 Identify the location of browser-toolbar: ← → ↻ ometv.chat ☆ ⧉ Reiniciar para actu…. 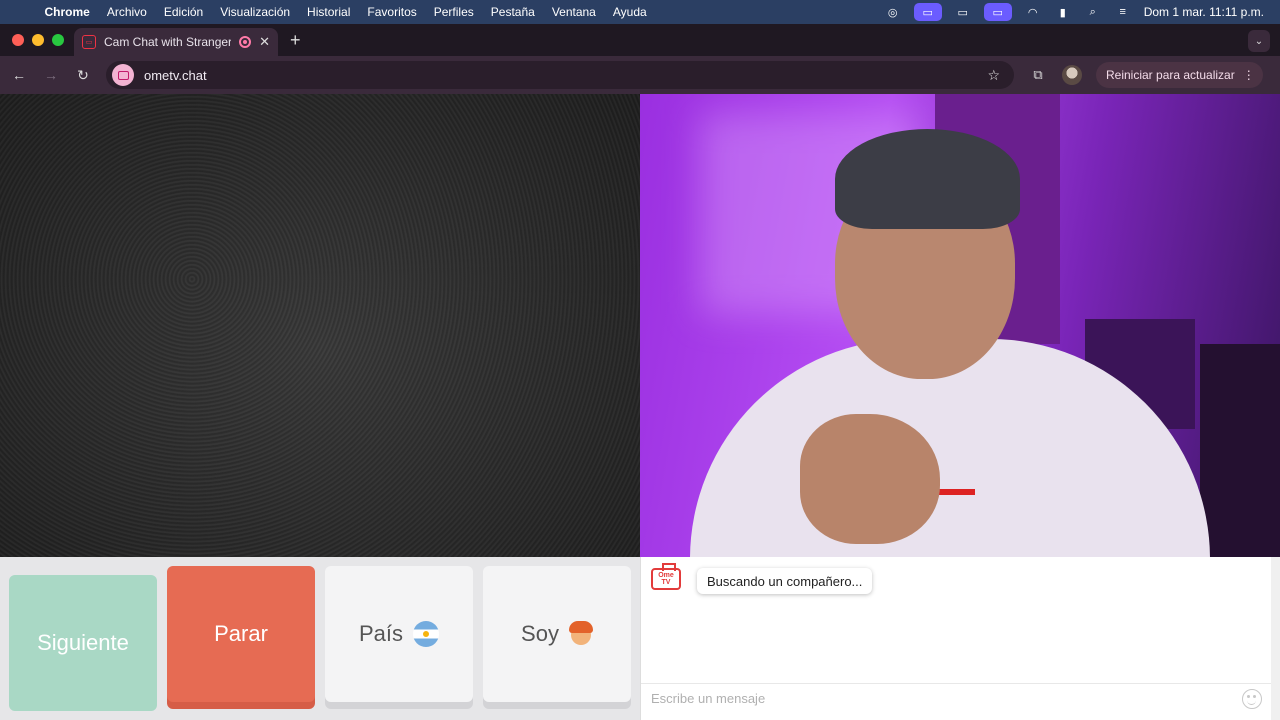
(640, 75).